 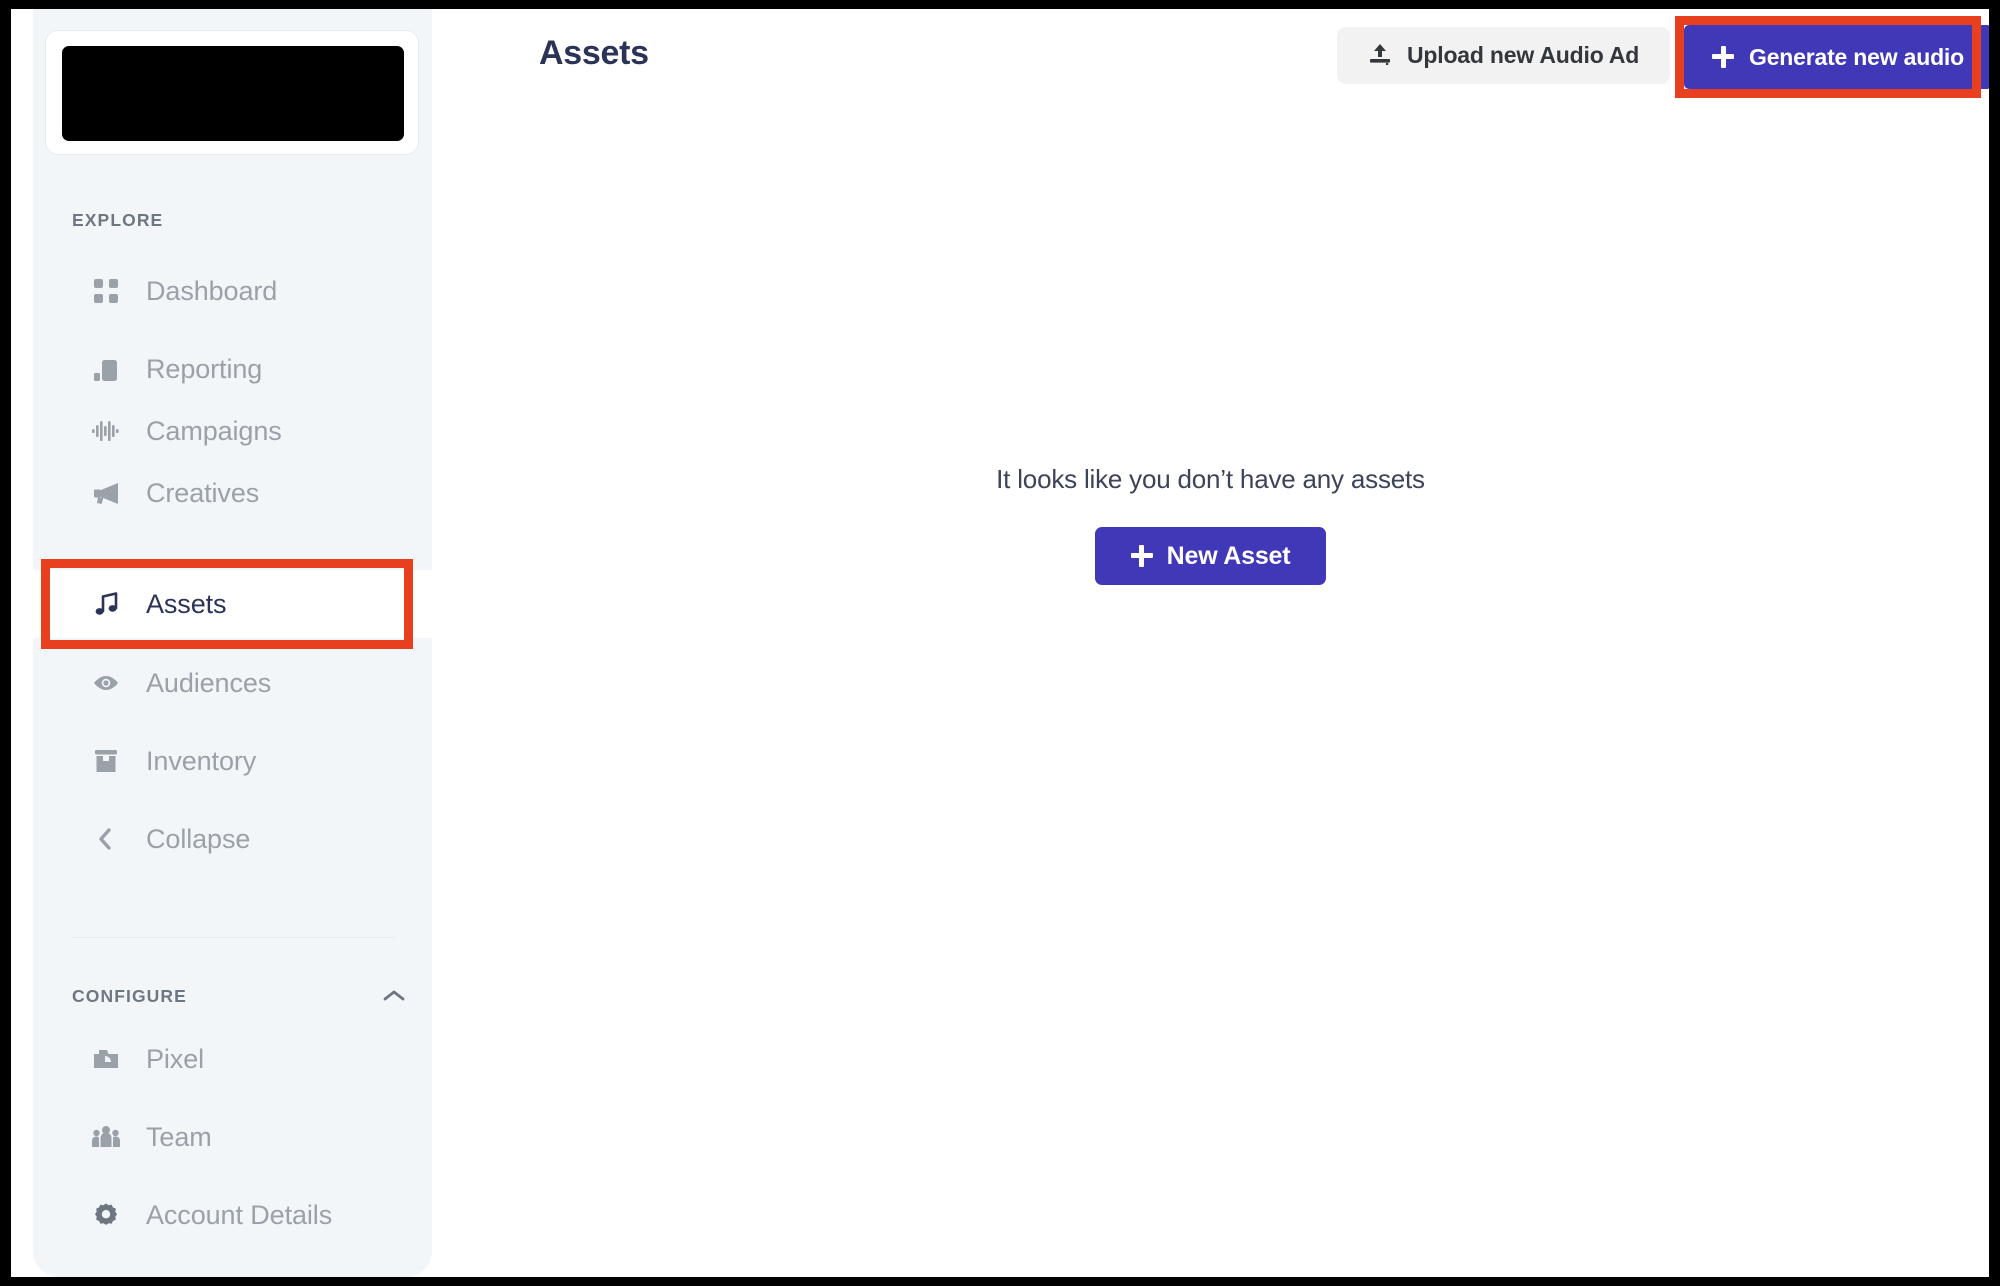 What do you see at coordinates (594, 53) in the screenshot?
I see `page-title: Assets` at bounding box center [594, 53].